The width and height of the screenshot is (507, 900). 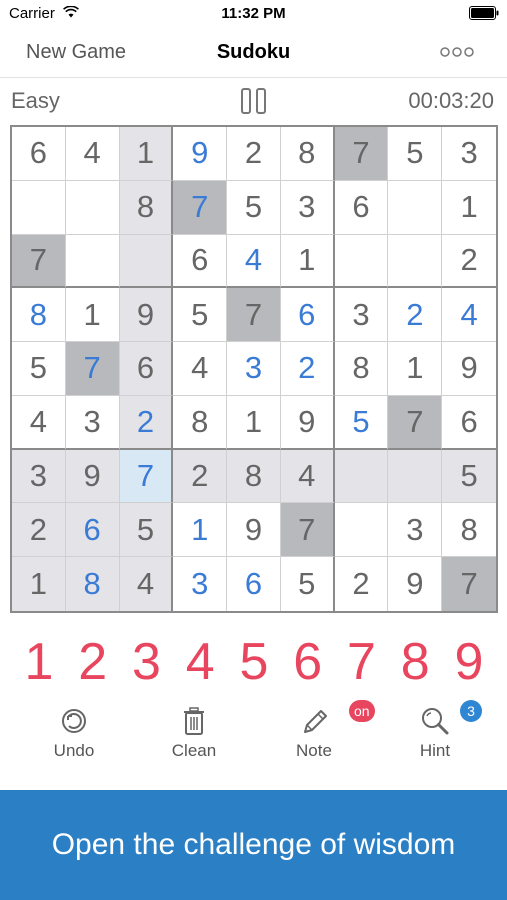 I want to click on hint-count-badge: 3, so click(x=471, y=711).